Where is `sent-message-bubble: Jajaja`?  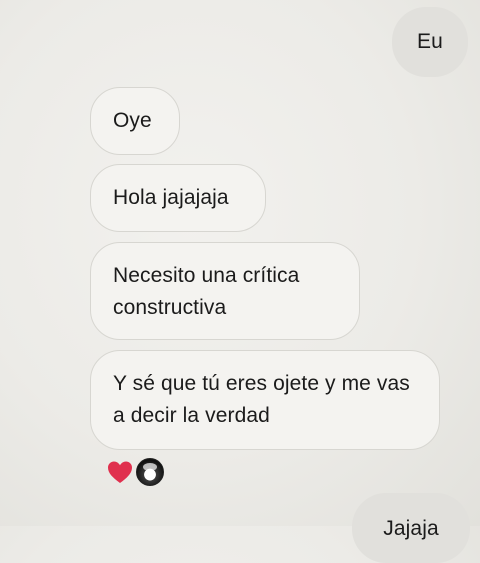 sent-message-bubble: Jajaja is located at coordinates (411, 528).